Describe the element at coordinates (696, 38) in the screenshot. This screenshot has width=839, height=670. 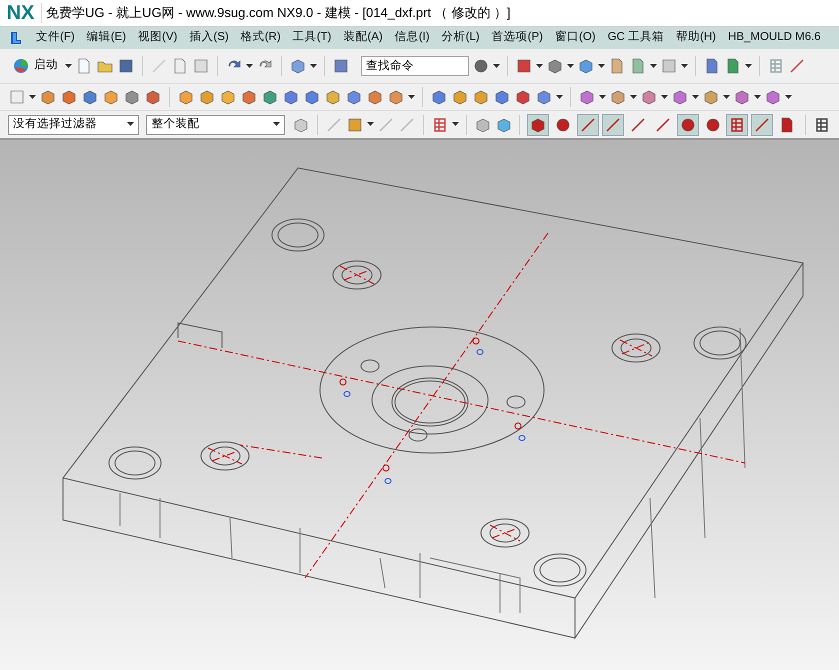
I see `menu-item: 帮助(H)` at that location.